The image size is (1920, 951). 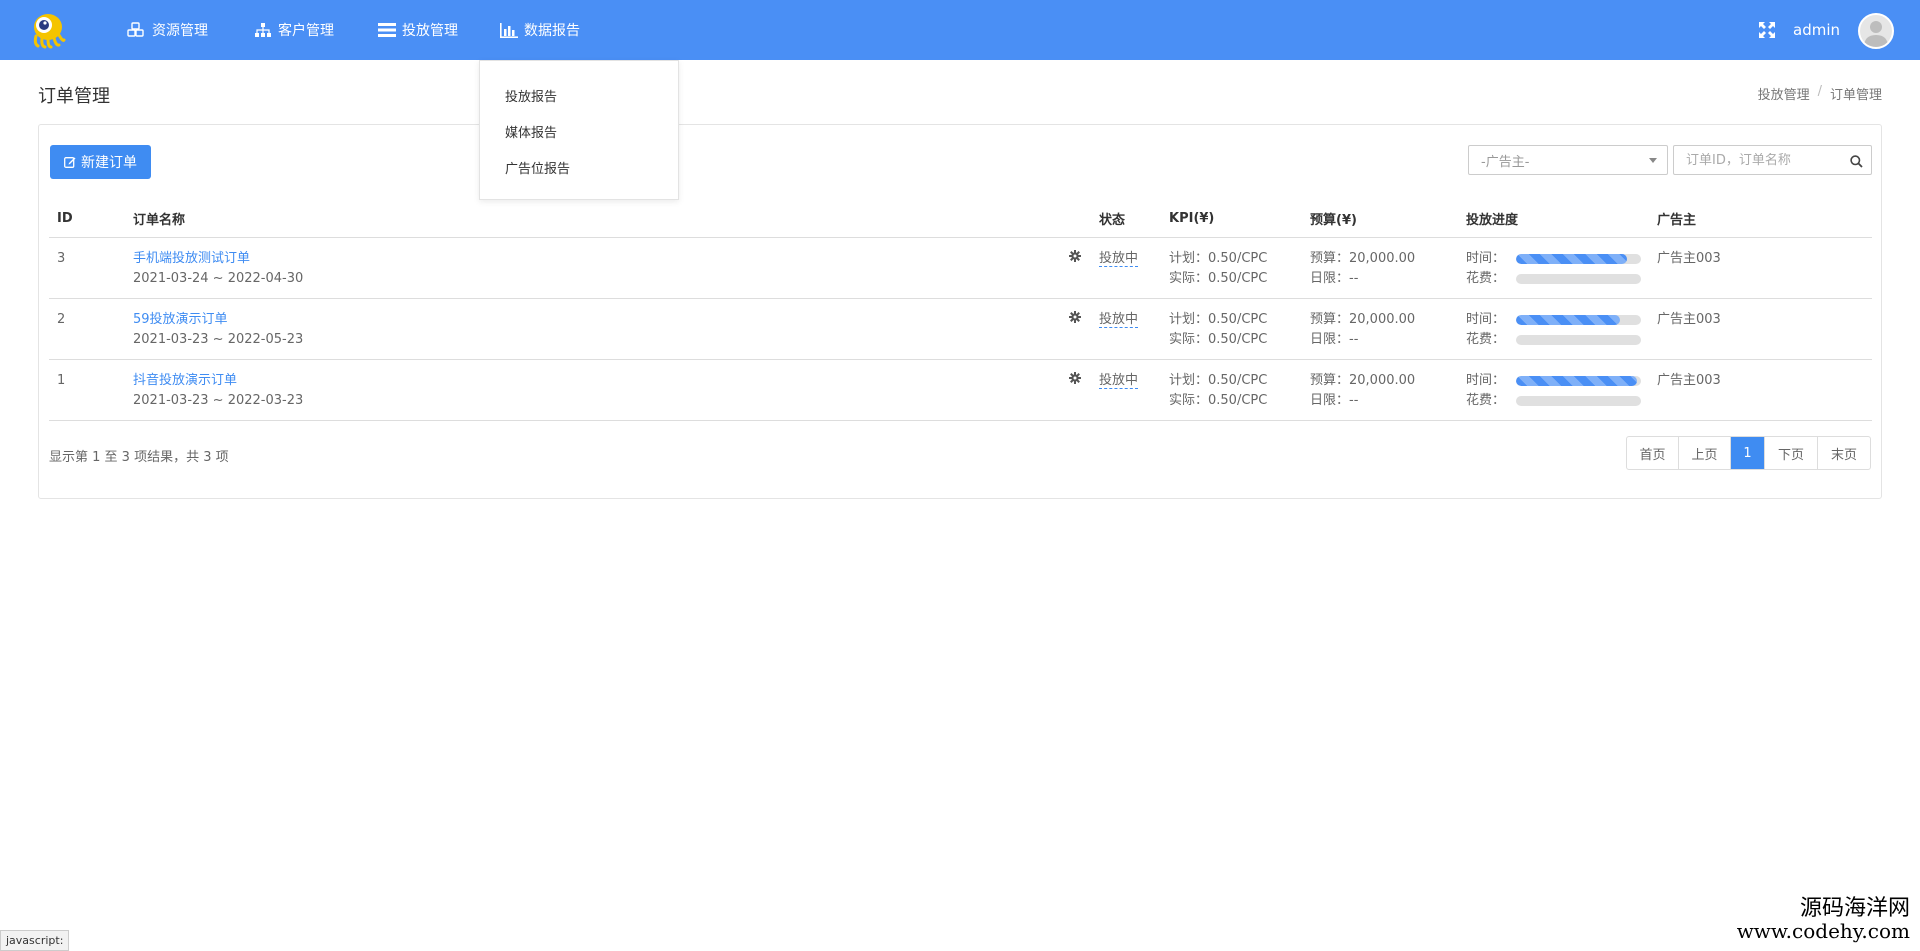 I want to click on order-dates: 2021-03-23 ~ 2022-03-23, so click(x=218, y=400).